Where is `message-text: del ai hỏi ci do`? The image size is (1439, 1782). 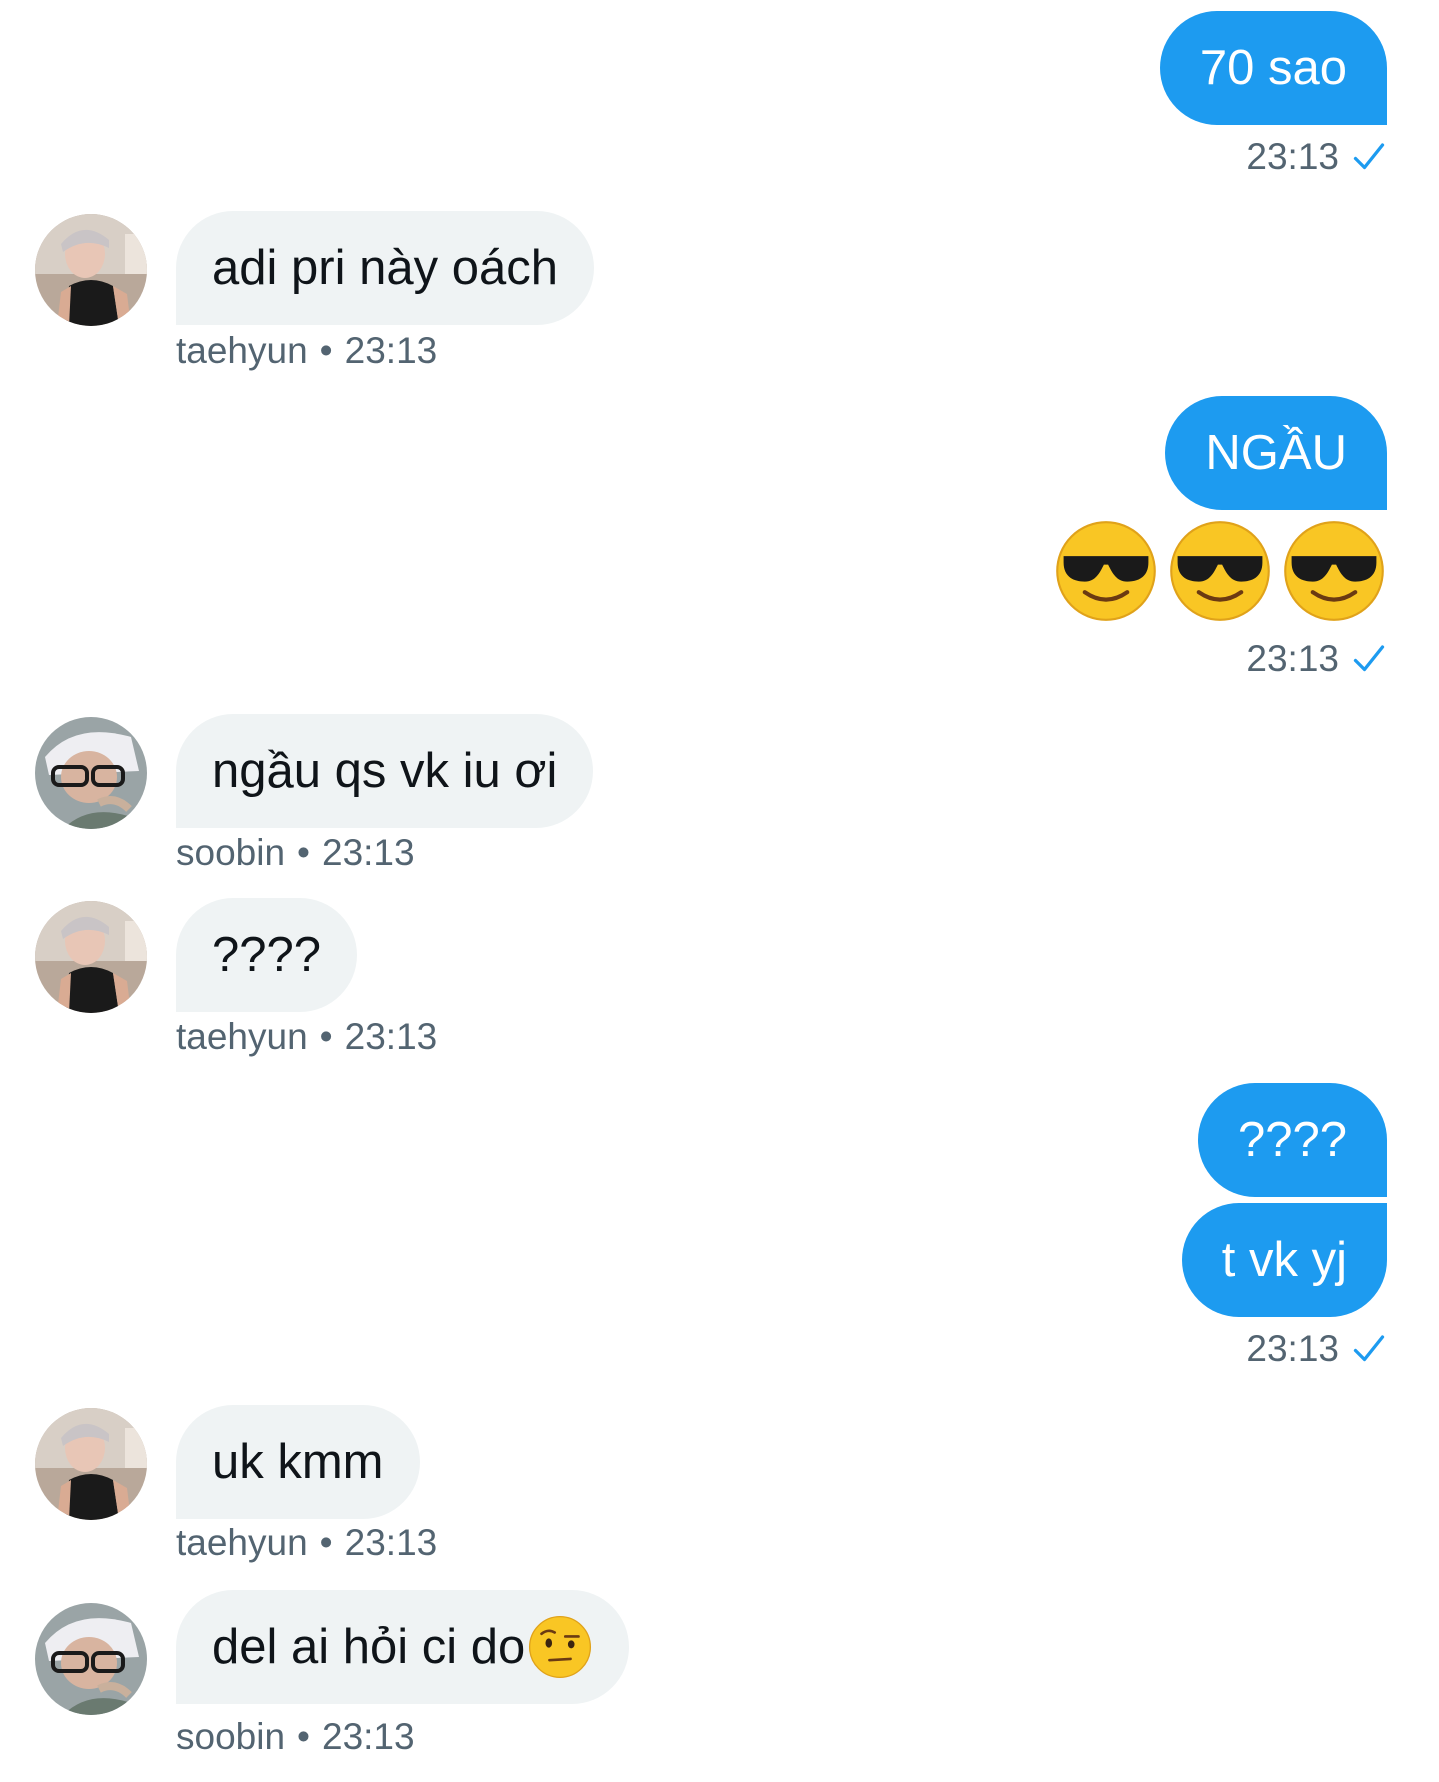
message-text: del ai hỏi ci do is located at coordinates (369, 1646).